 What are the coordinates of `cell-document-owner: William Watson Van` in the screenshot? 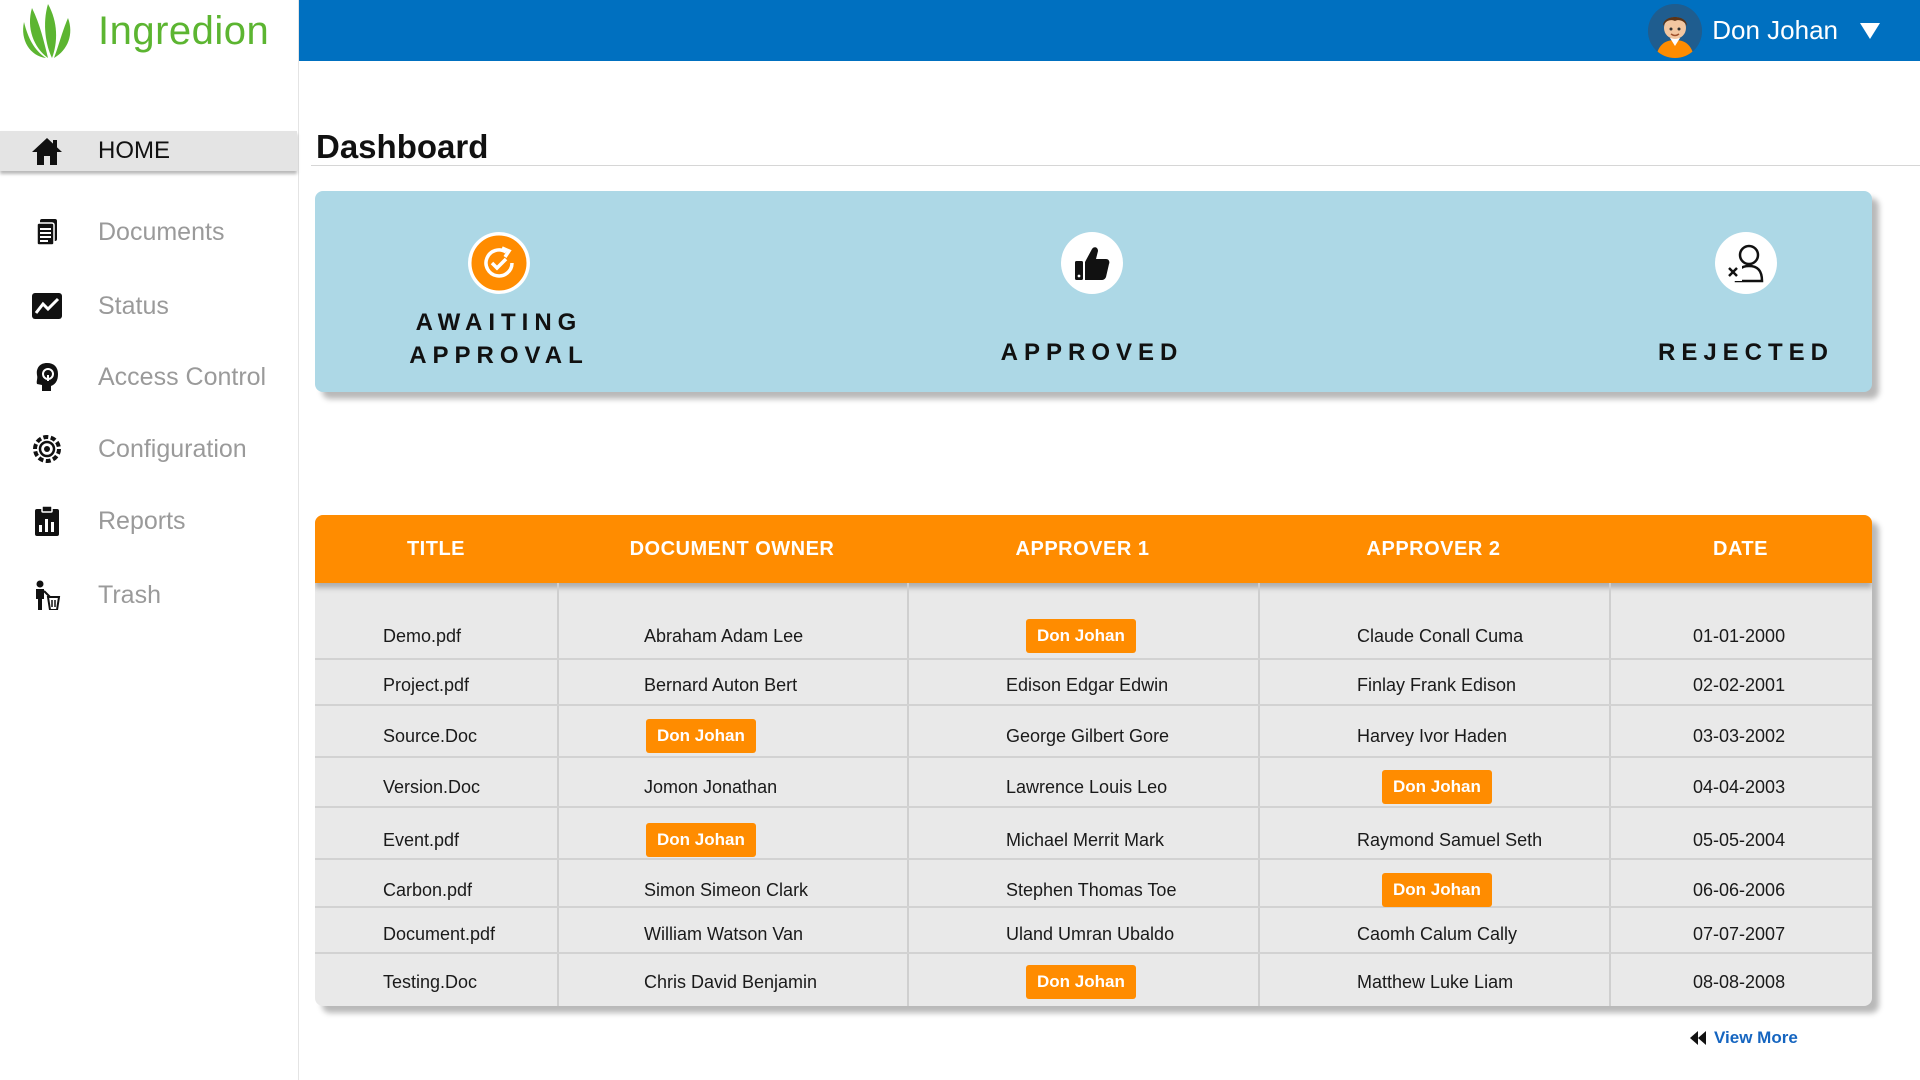 It's located at (724, 934).